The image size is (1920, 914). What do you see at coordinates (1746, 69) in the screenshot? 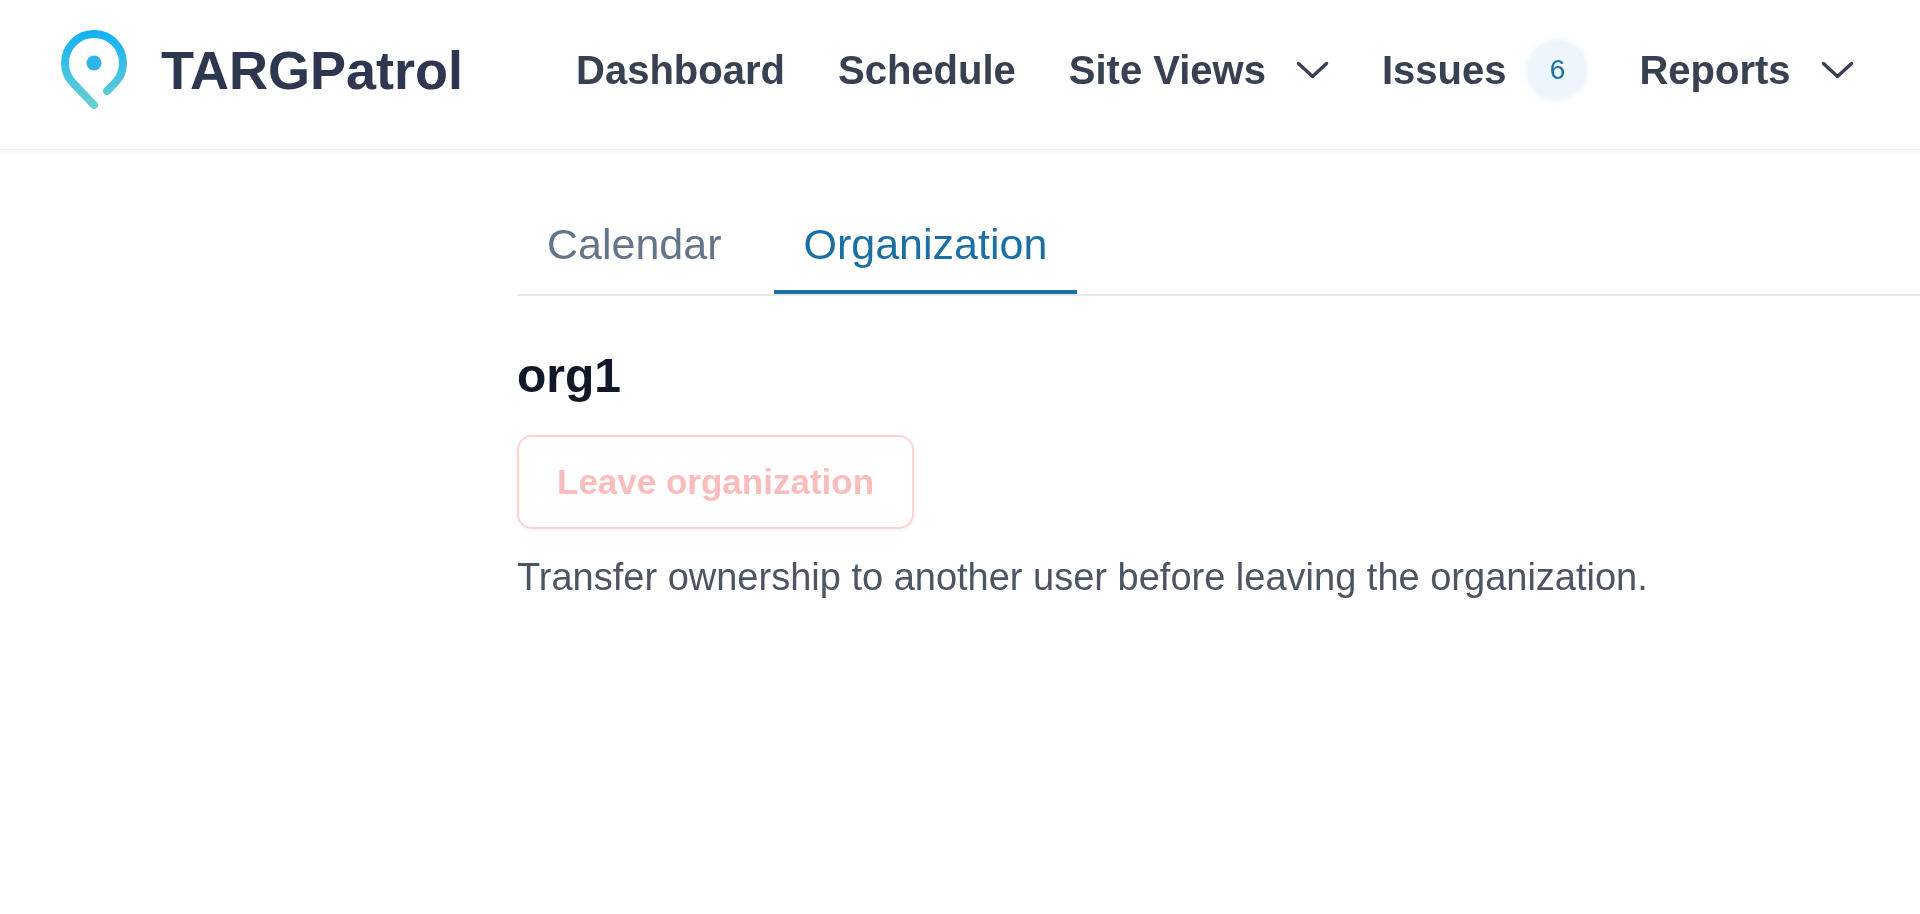
I see `nav-dropdown: Reports` at bounding box center [1746, 69].